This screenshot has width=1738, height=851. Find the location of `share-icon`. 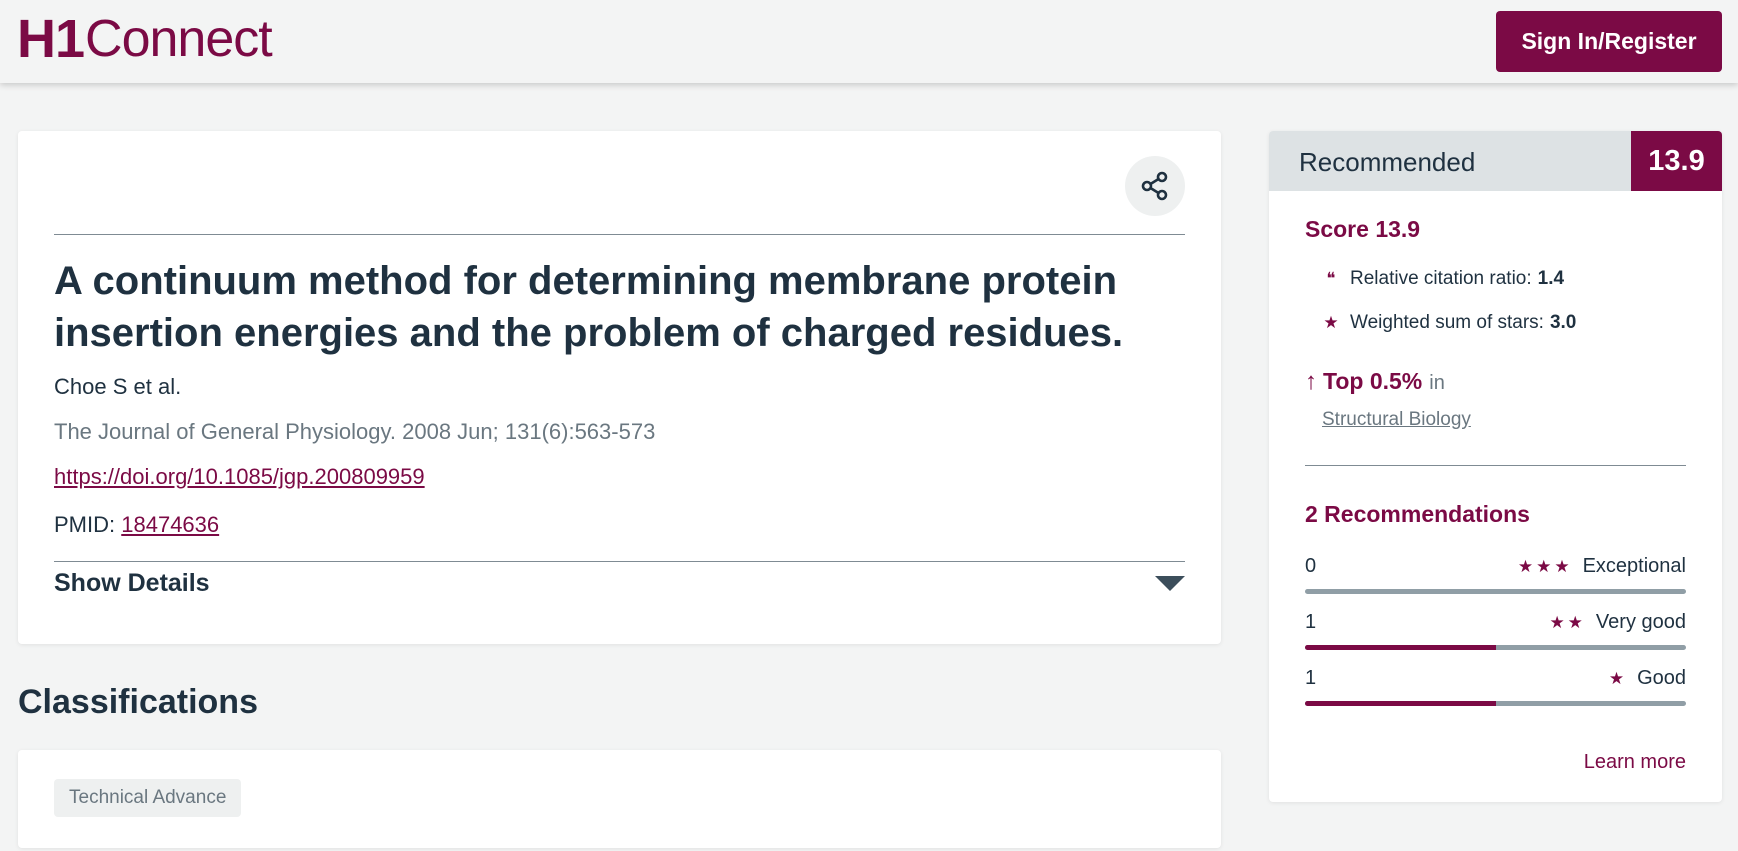

share-icon is located at coordinates (1154, 186).